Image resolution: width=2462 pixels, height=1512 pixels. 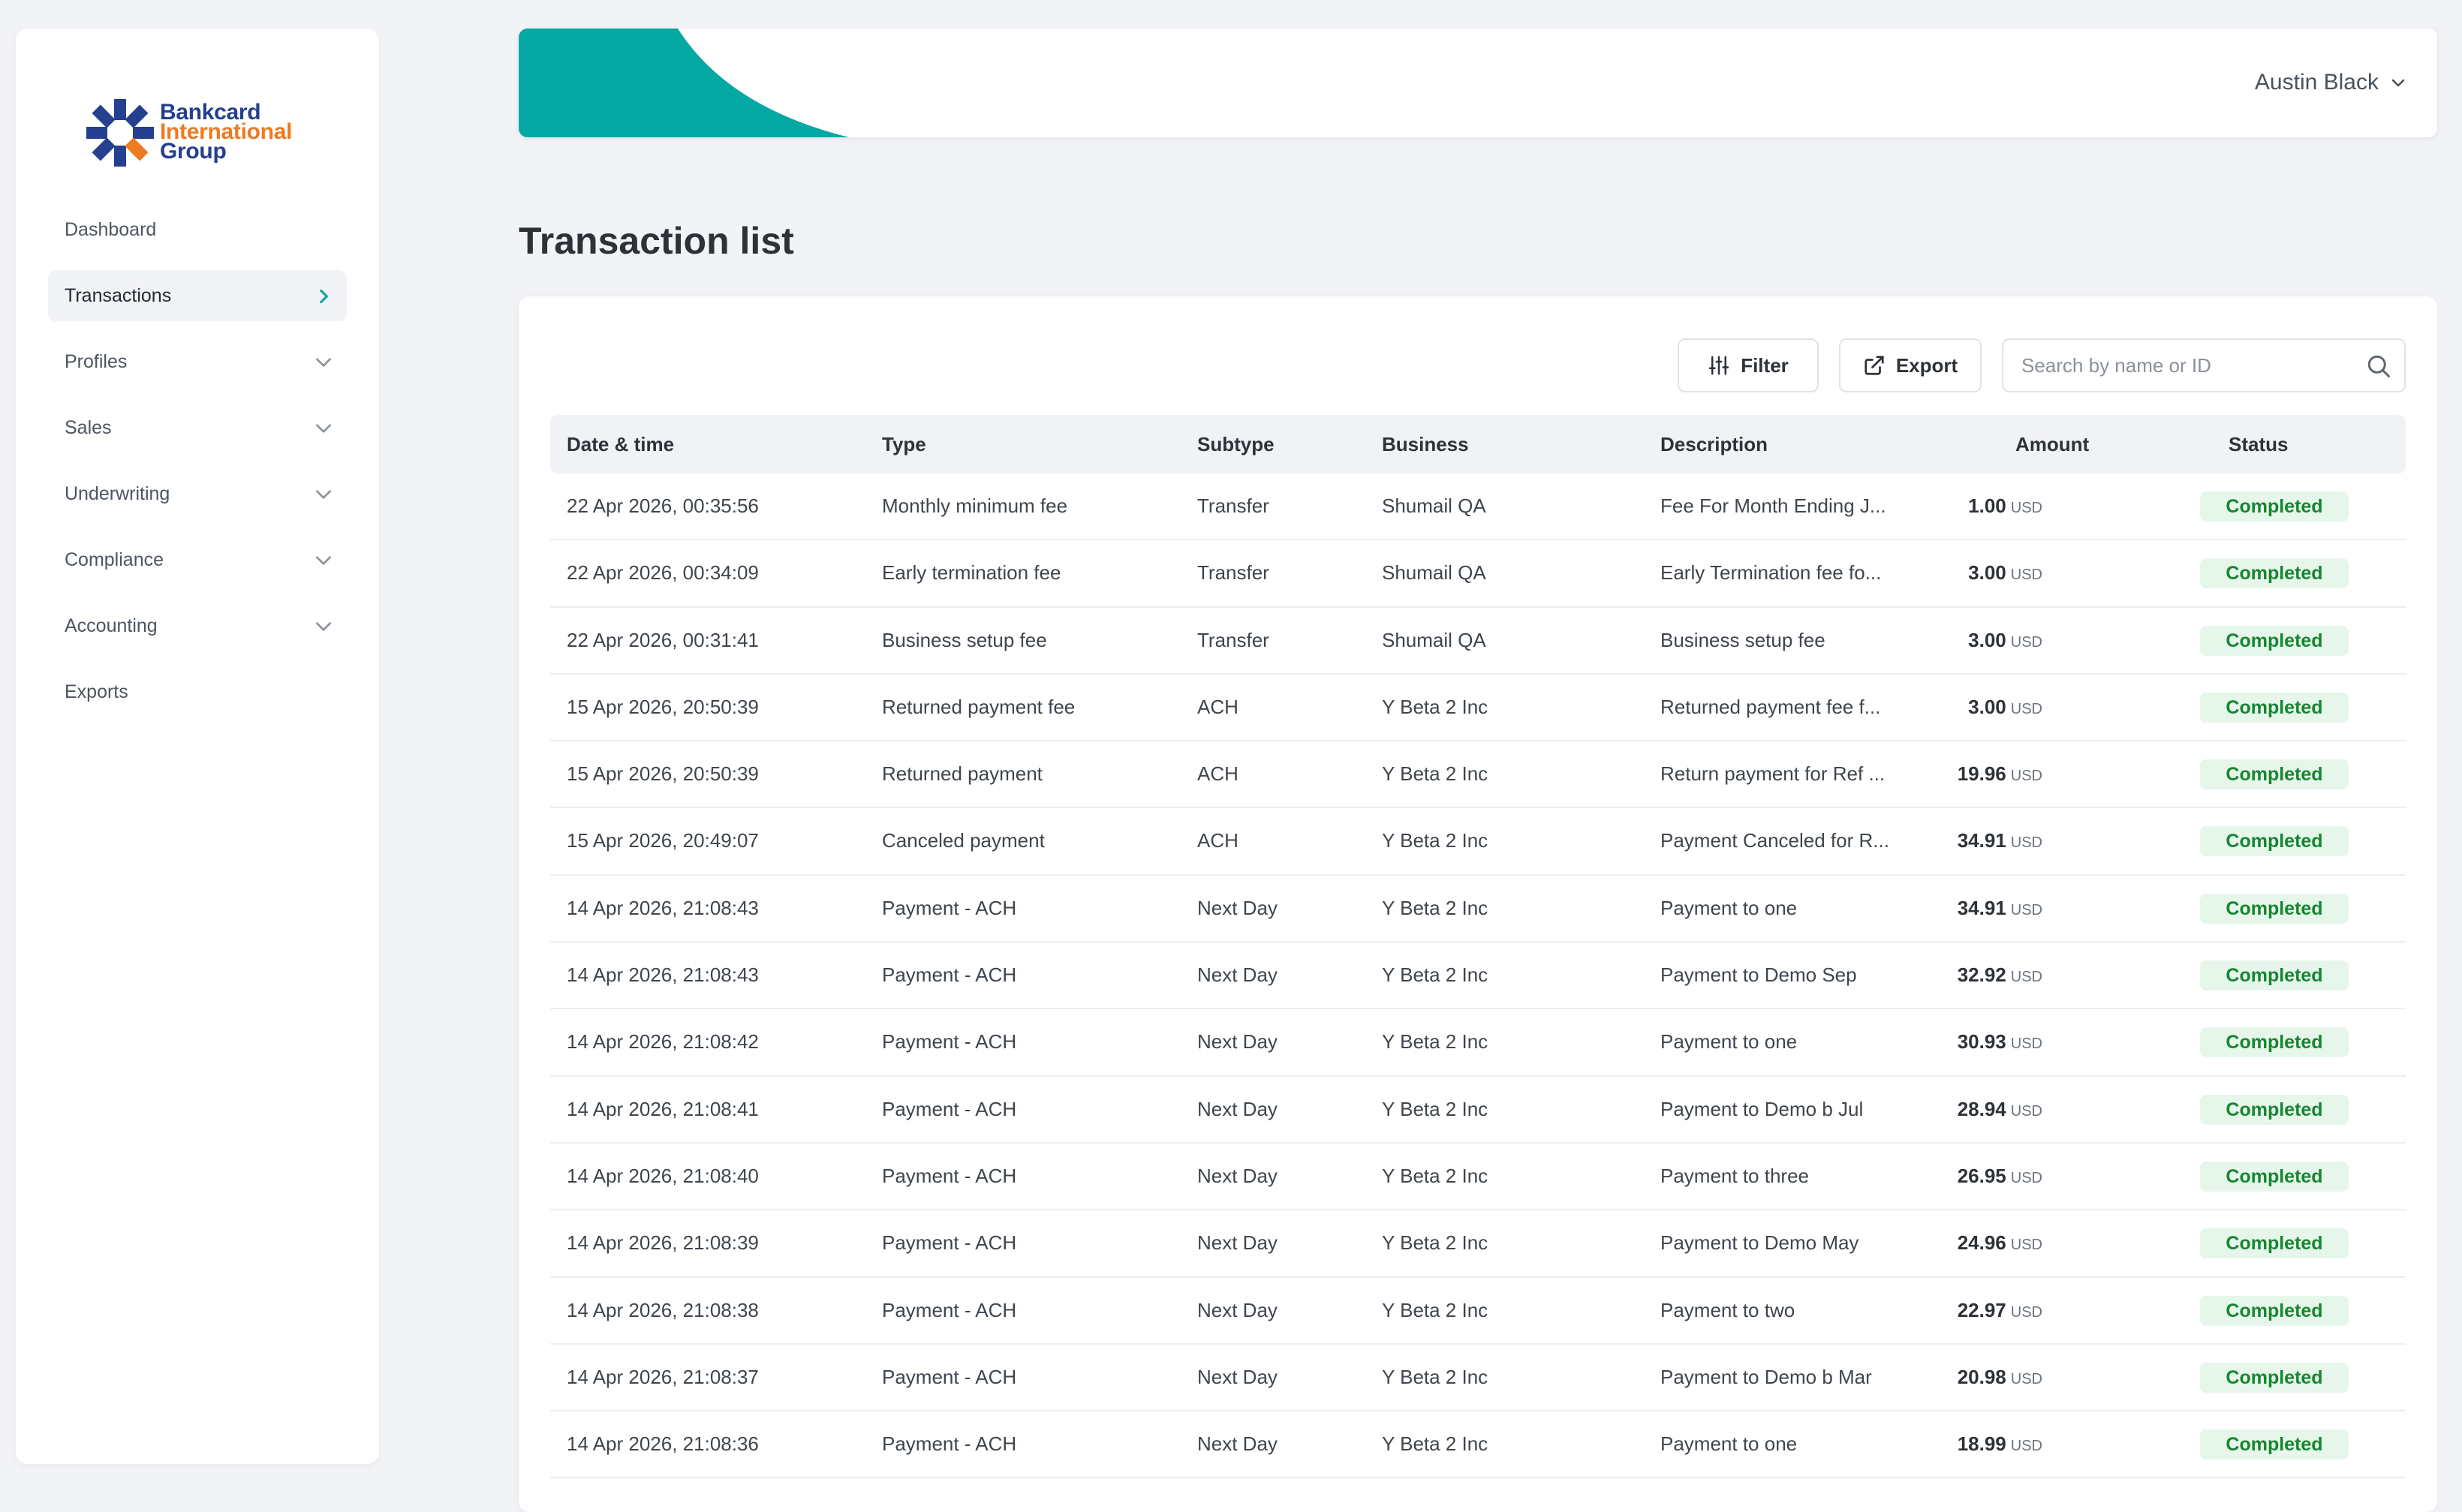 I want to click on column-header-business: Business, so click(x=1425, y=444).